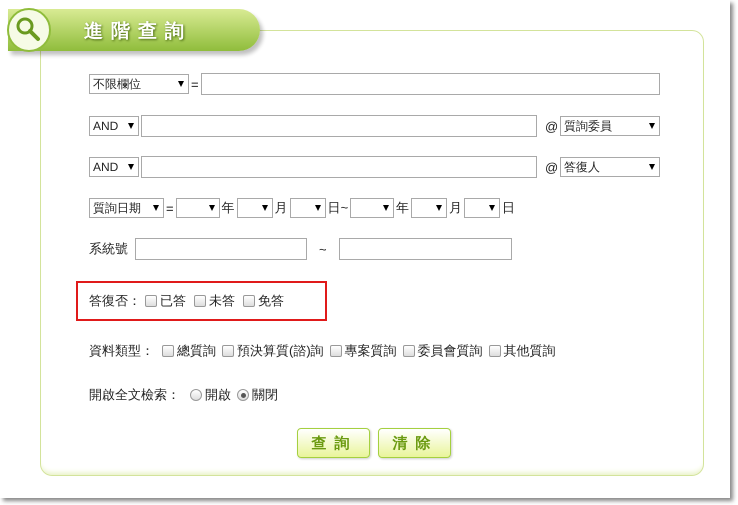 The image size is (738, 505). I want to click on checkbox-option: 委員會質詢, so click(442, 351).